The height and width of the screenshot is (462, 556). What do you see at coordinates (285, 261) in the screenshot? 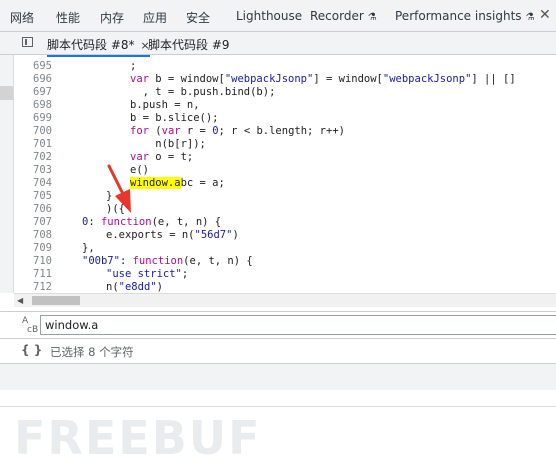
I see `code-line: 710 "00b7": function(e, t, n) {` at bounding box center [285, 261].